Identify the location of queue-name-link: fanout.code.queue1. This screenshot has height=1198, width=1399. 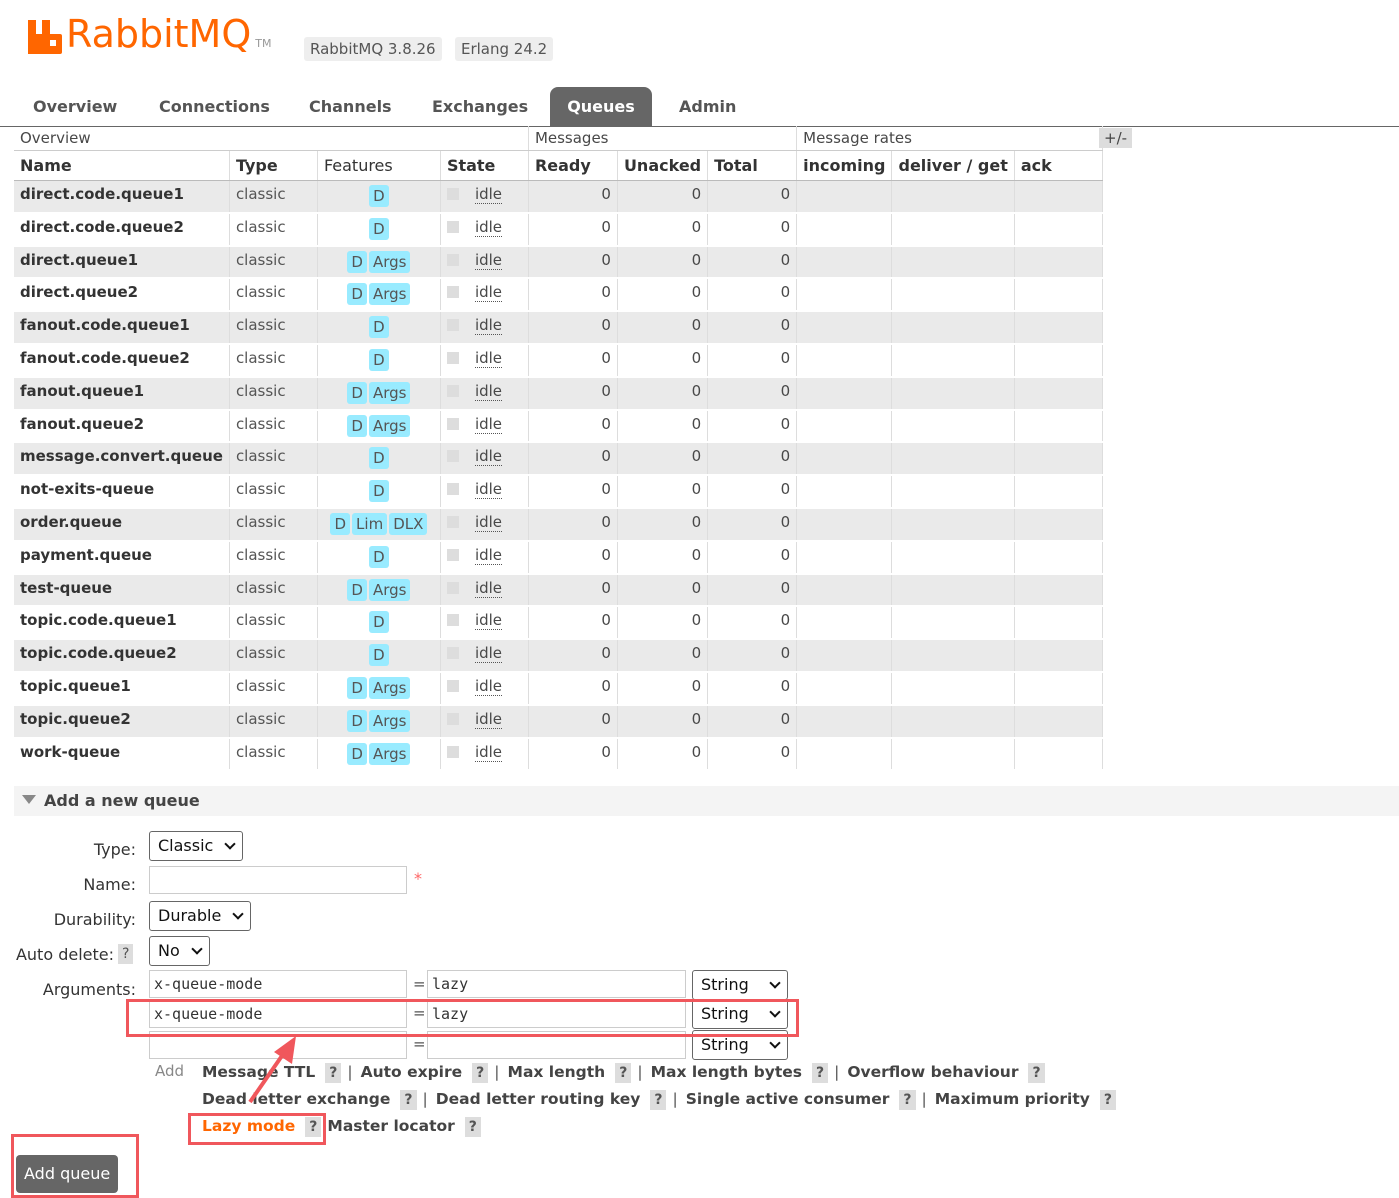
(122, 328).